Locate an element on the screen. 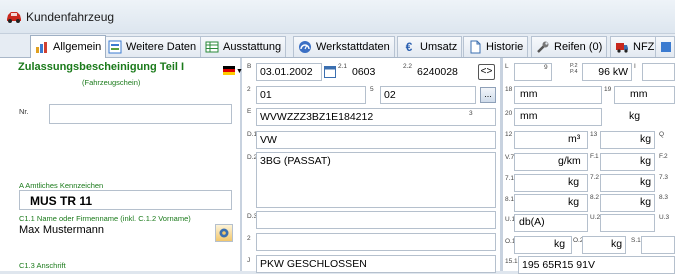 Image resolution: width=675 pixels, height=274 pixels. r71-label: 7.1 is located at coordinates (510, 178).